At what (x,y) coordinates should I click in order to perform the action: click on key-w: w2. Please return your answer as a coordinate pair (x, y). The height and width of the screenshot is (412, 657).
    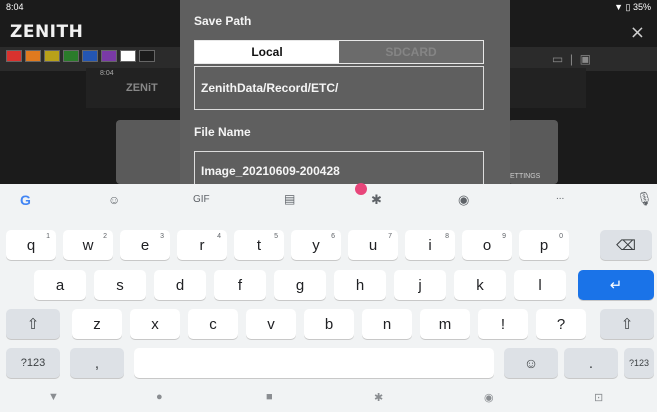
    Looking at the image, I should click on (88, 245).